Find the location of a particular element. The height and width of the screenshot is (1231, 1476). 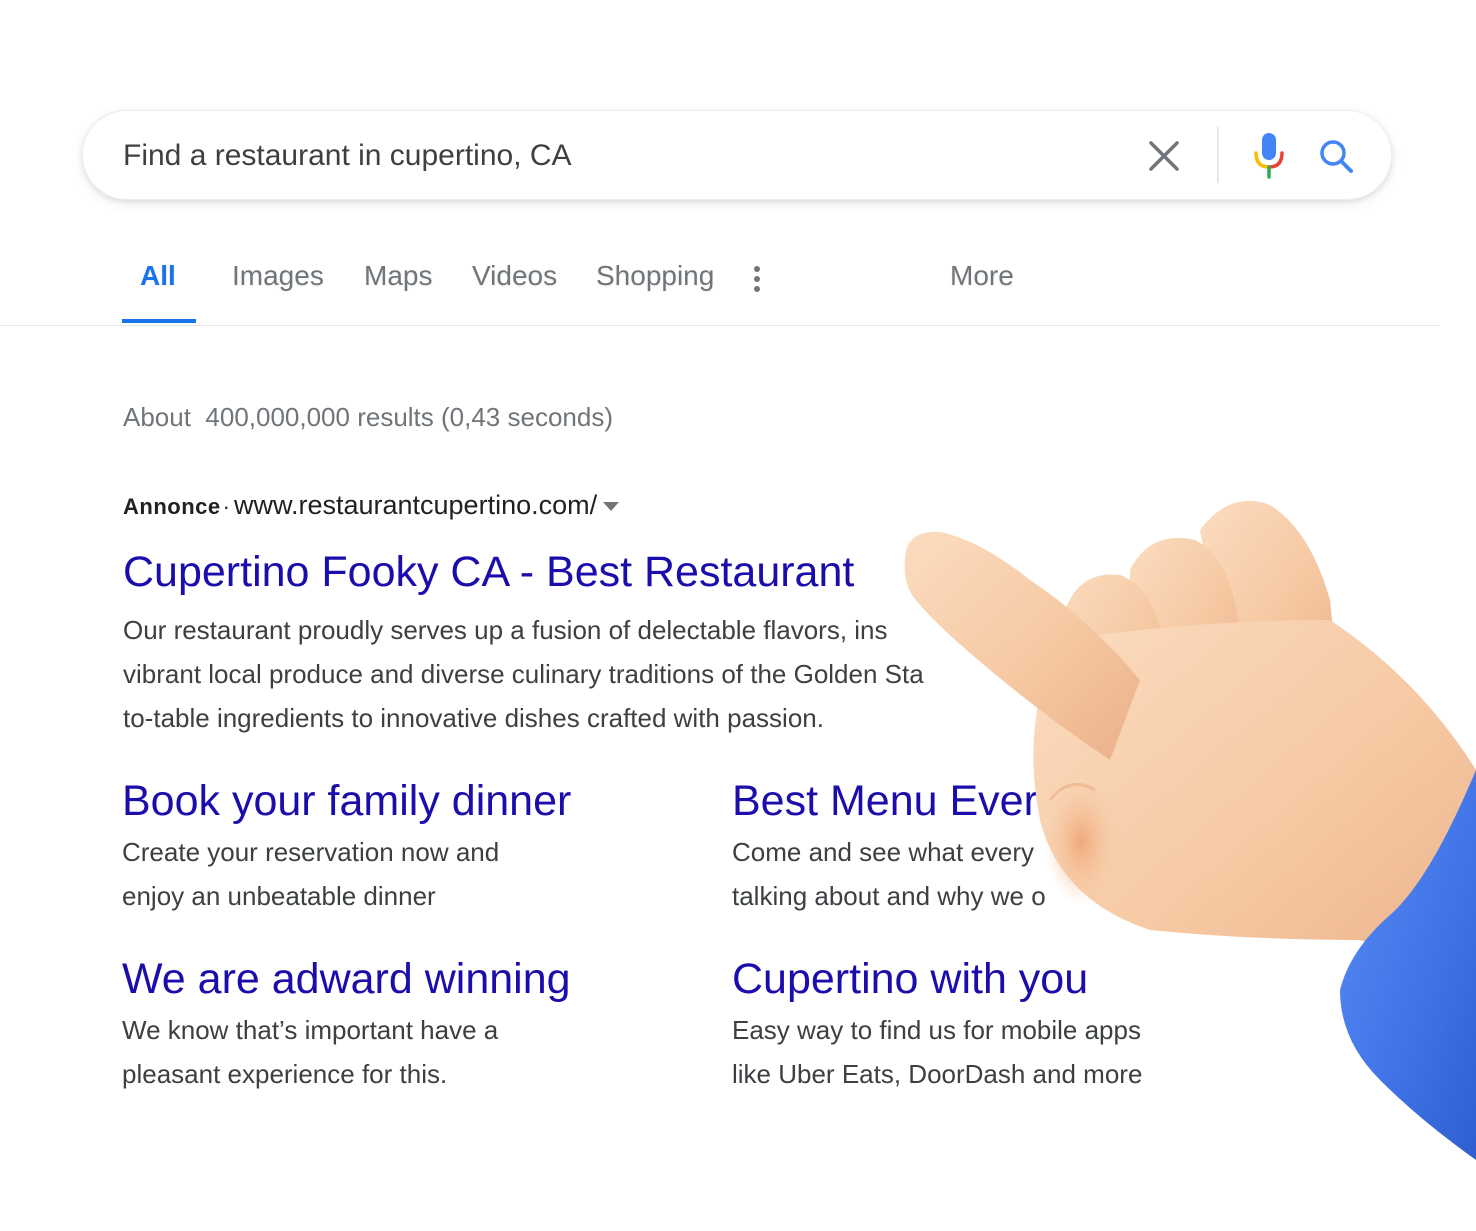

search-bar is located at coordinates (737, 155).